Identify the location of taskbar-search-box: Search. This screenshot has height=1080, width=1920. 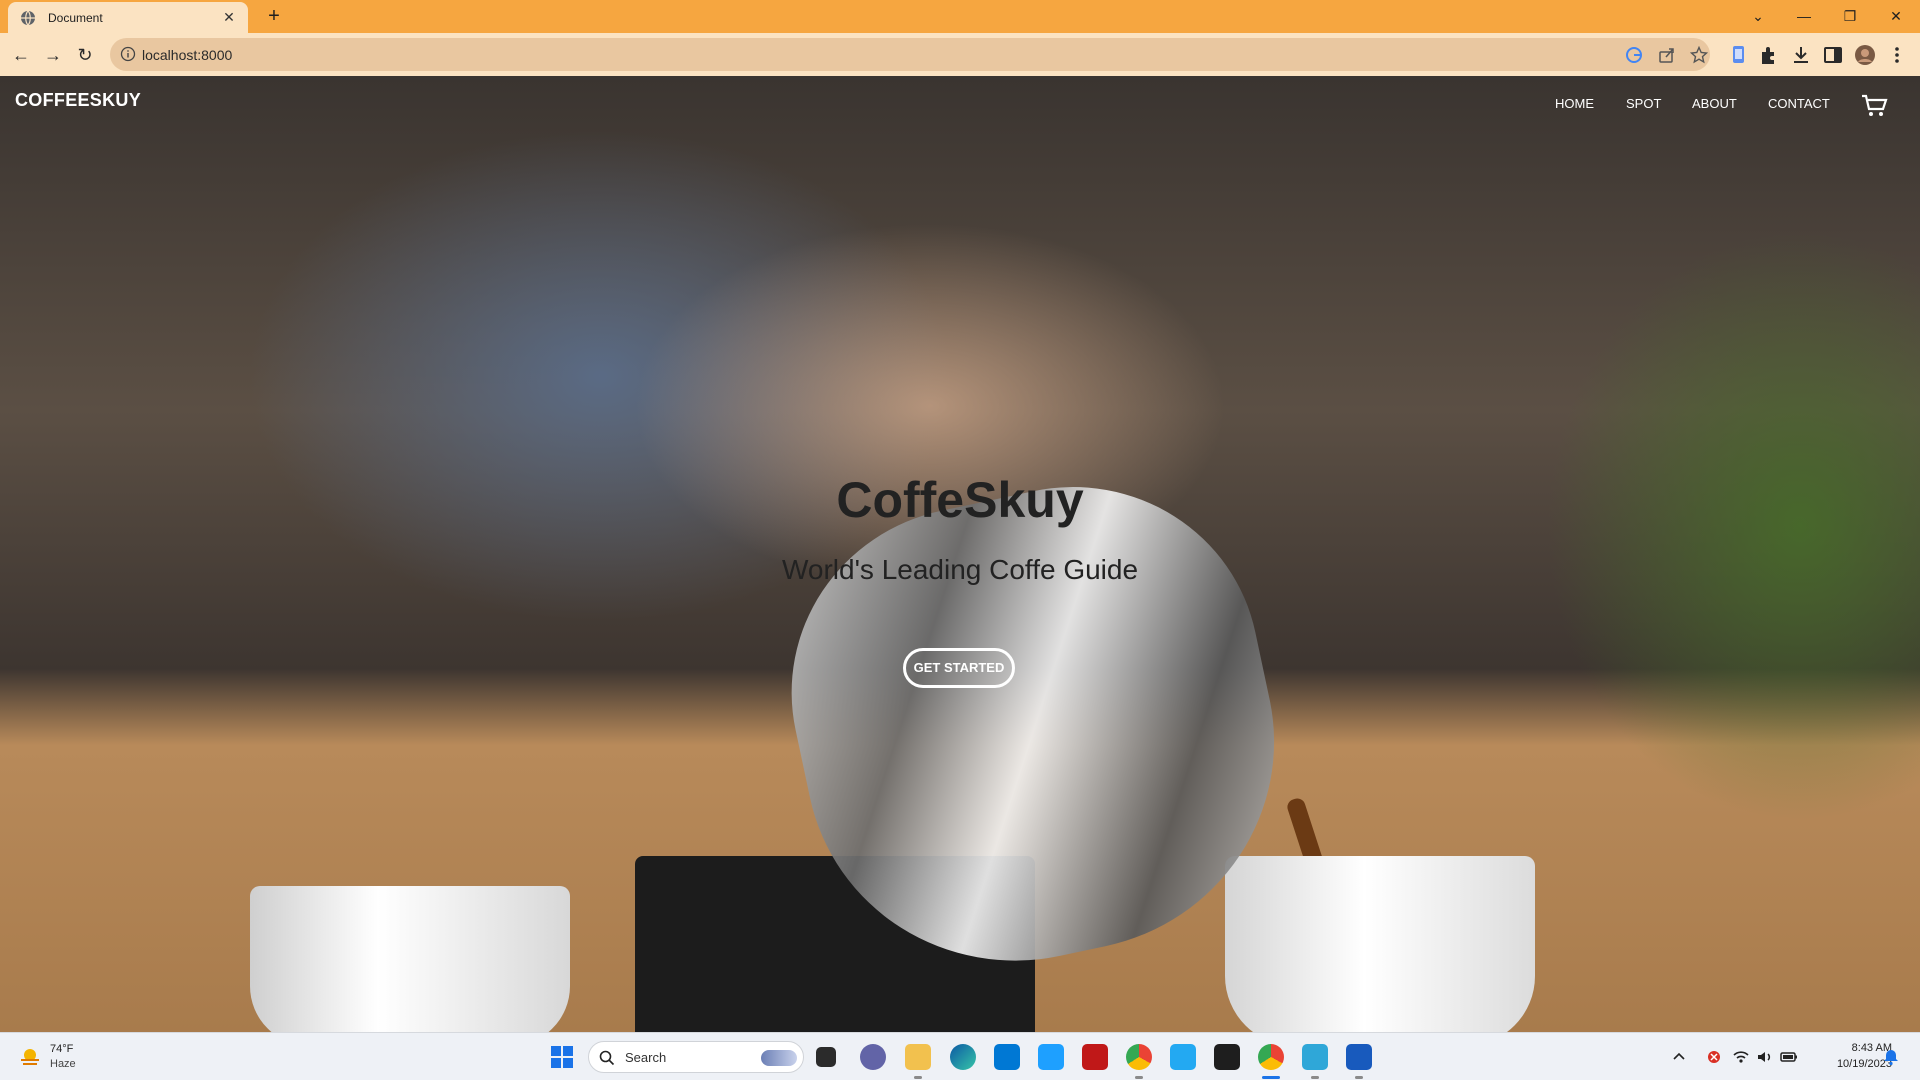
(696, 1057).